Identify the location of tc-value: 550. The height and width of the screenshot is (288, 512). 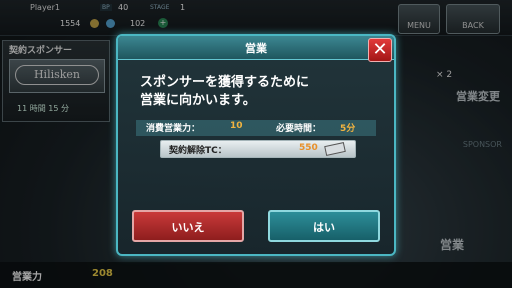
(308, 148).